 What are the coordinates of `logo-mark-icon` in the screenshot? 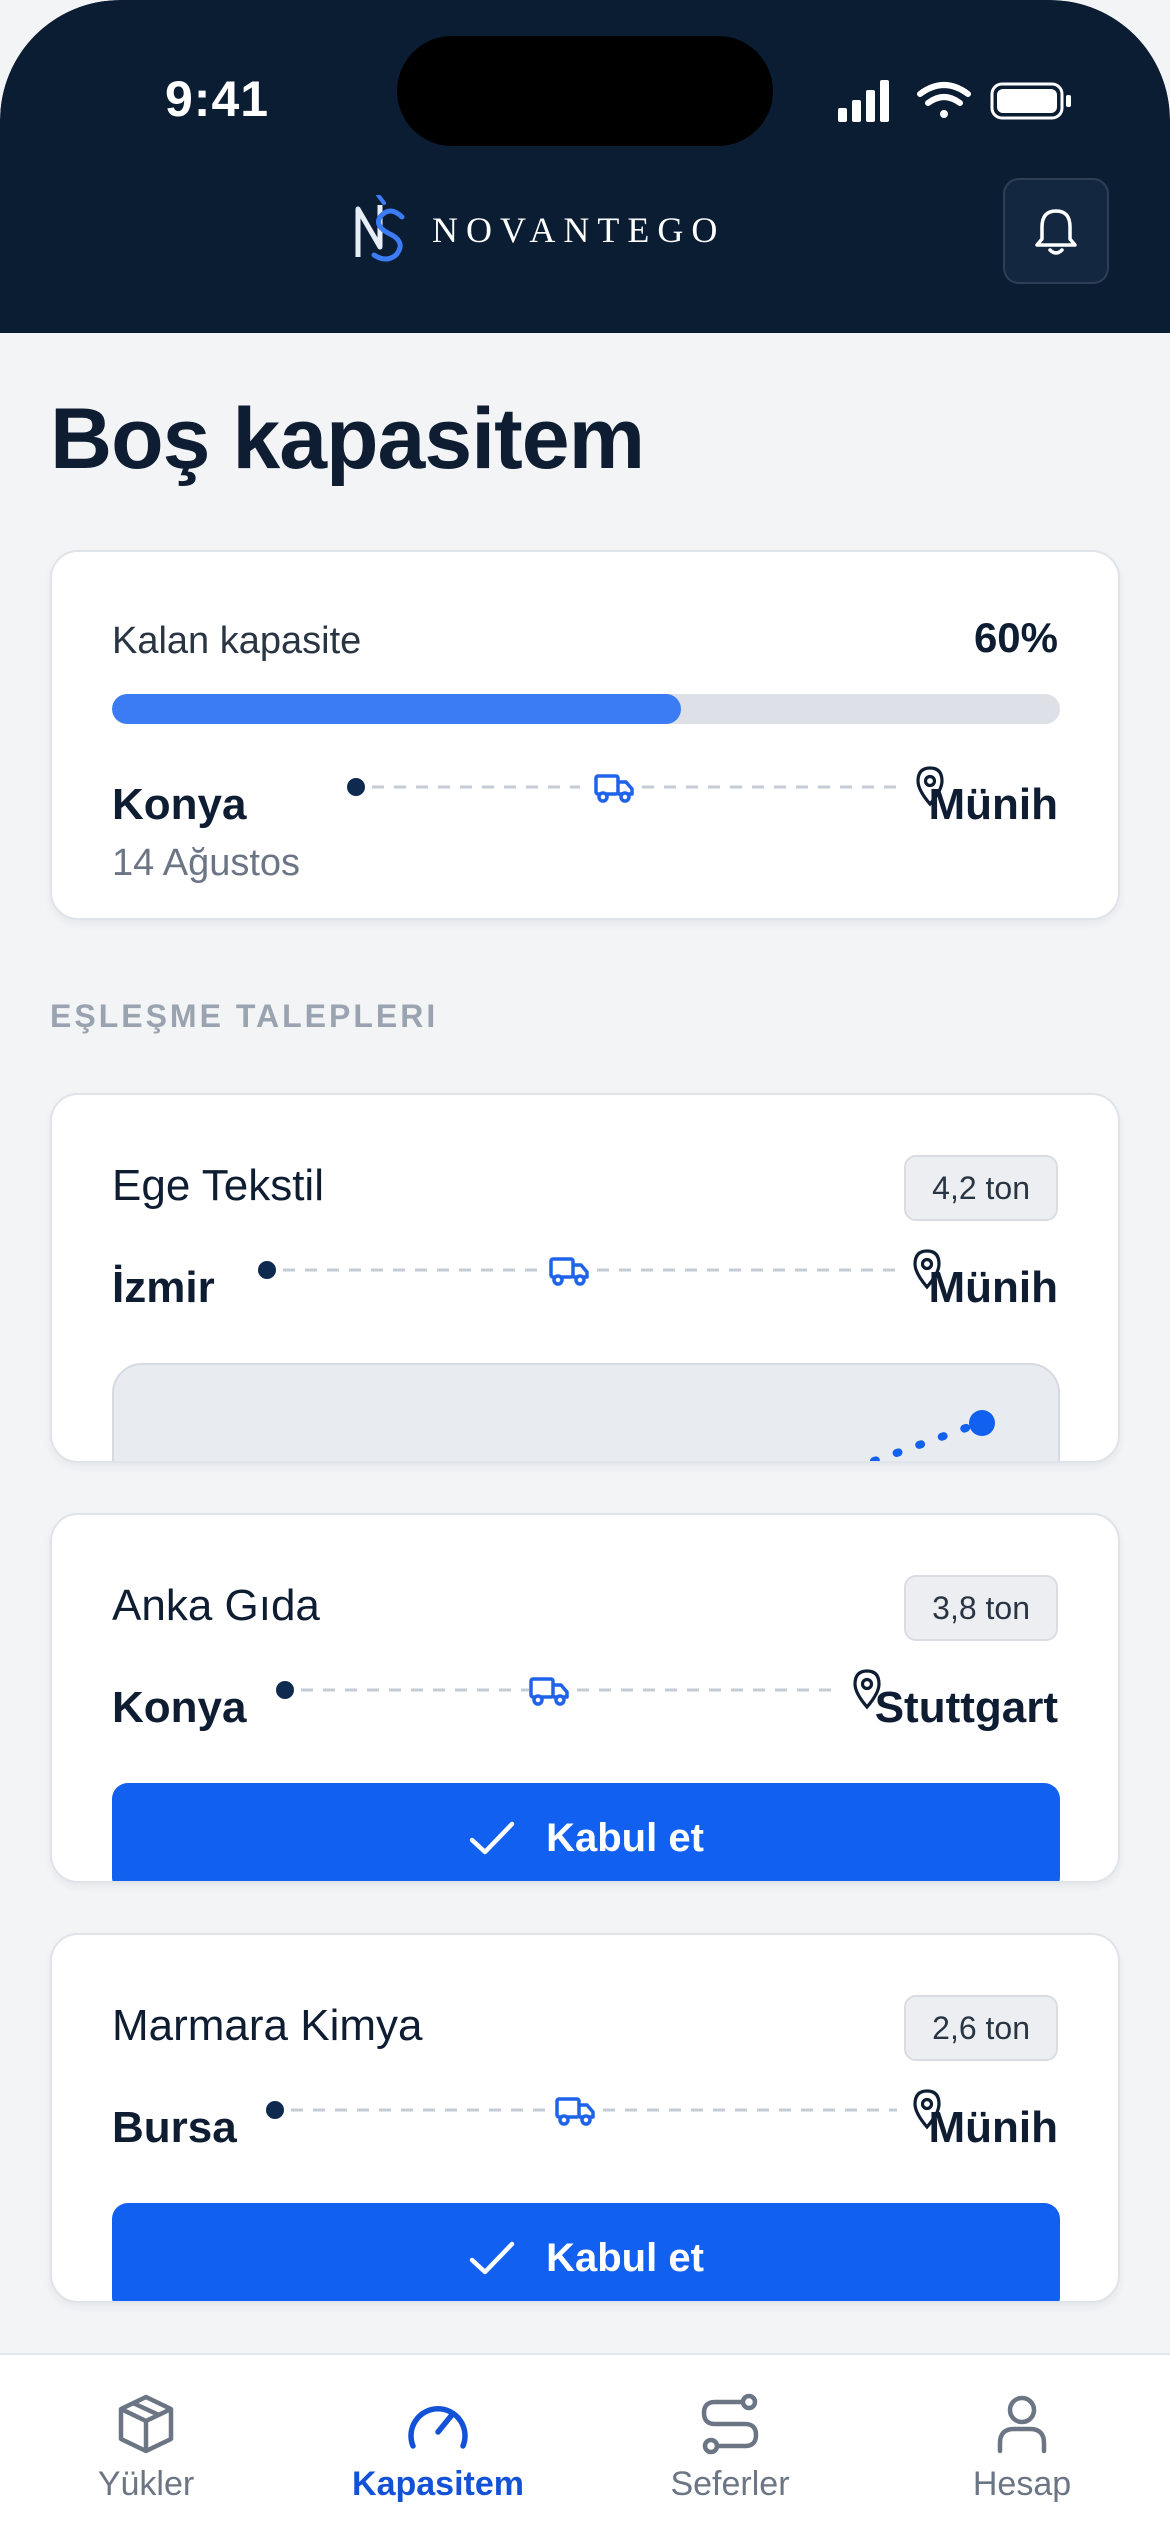 It's located at (380, 228).